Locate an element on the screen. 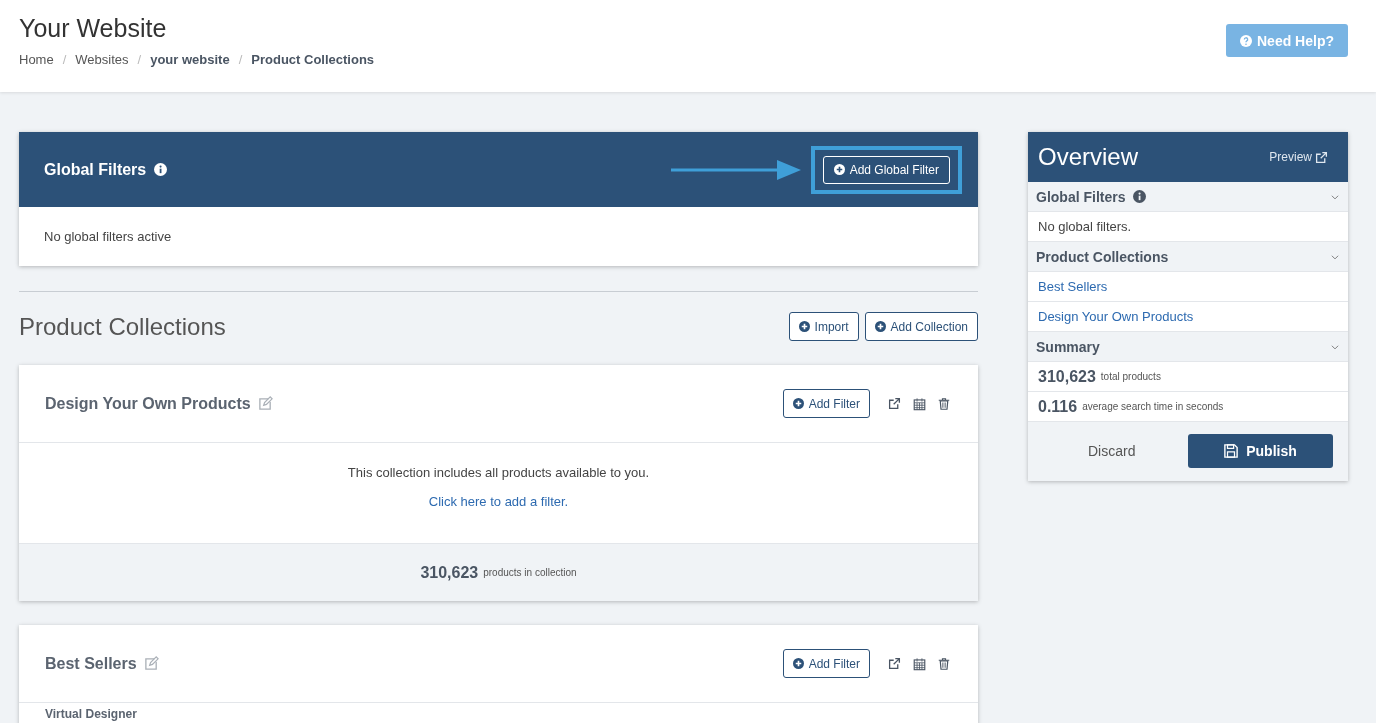  panel-title: Overview is located at coordinates (1088, 157).